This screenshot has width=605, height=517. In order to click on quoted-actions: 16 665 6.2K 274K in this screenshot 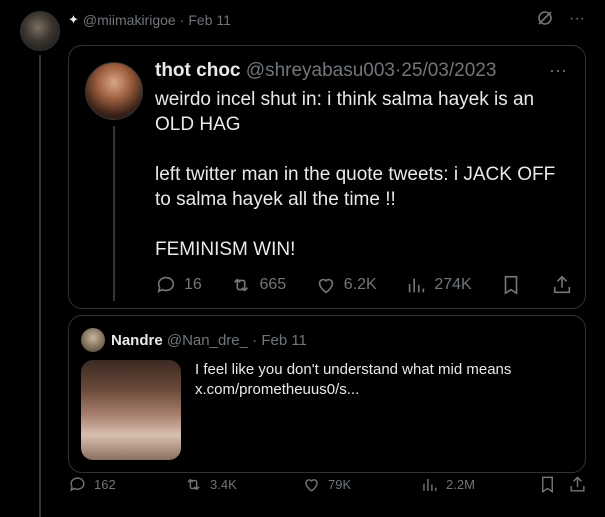, I will do `click(364, 285)`.